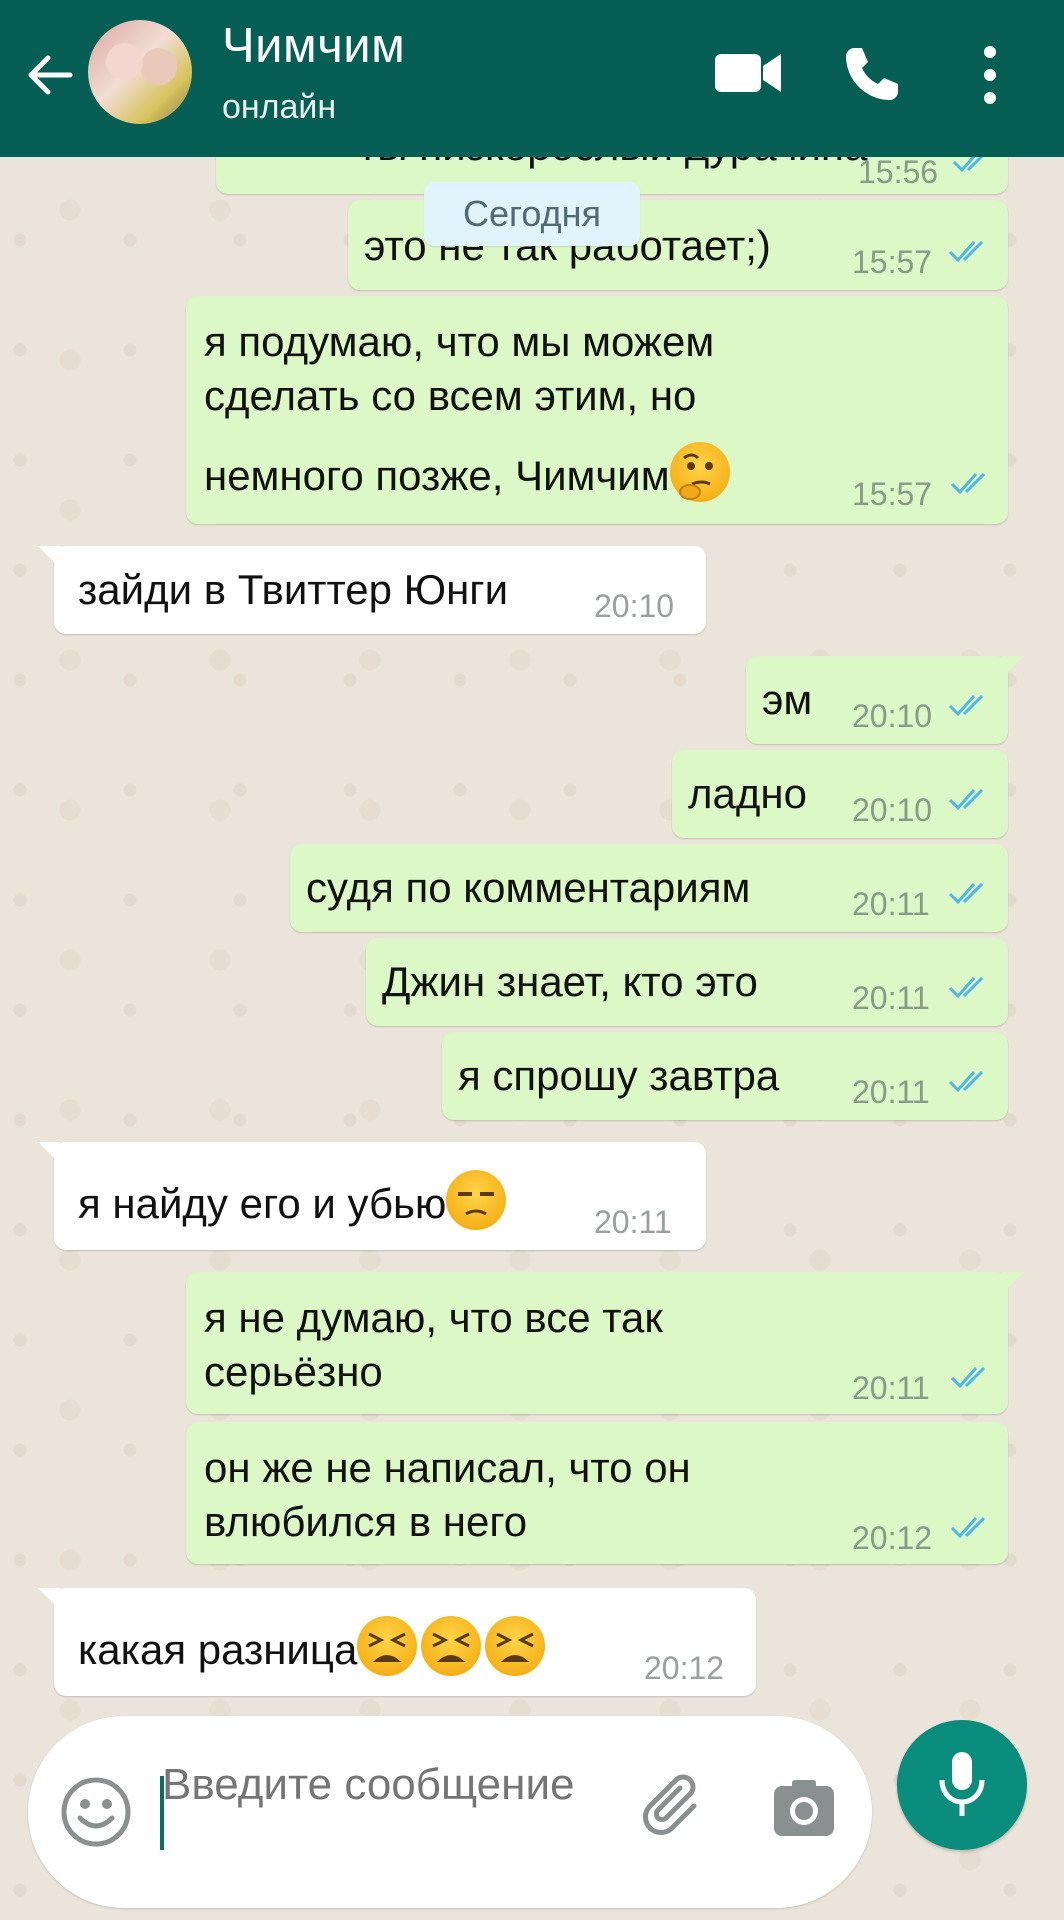 The height and width of the screenshot is (1920, 1064). I want to click on message-composer, so click(450, 1812).